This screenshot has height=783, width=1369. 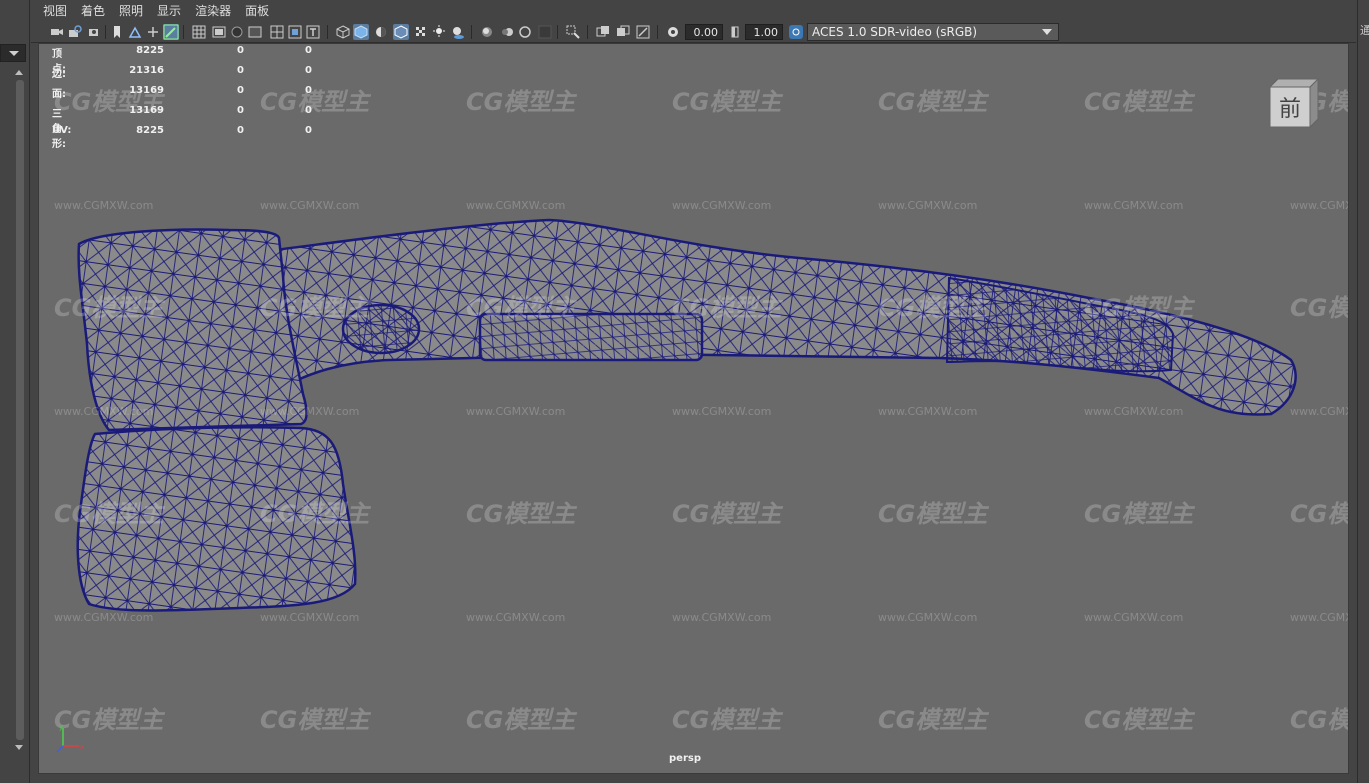 I want to click on image-plane-icon, so click(x=135, y=32).